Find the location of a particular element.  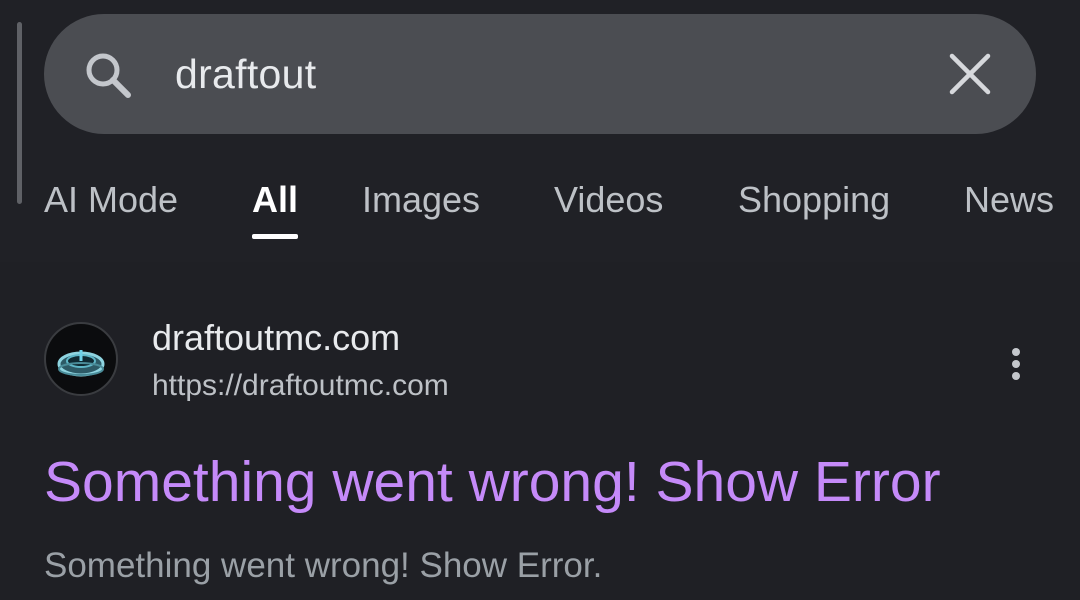

more-vert-icon is located at coordinates (1016, 364).